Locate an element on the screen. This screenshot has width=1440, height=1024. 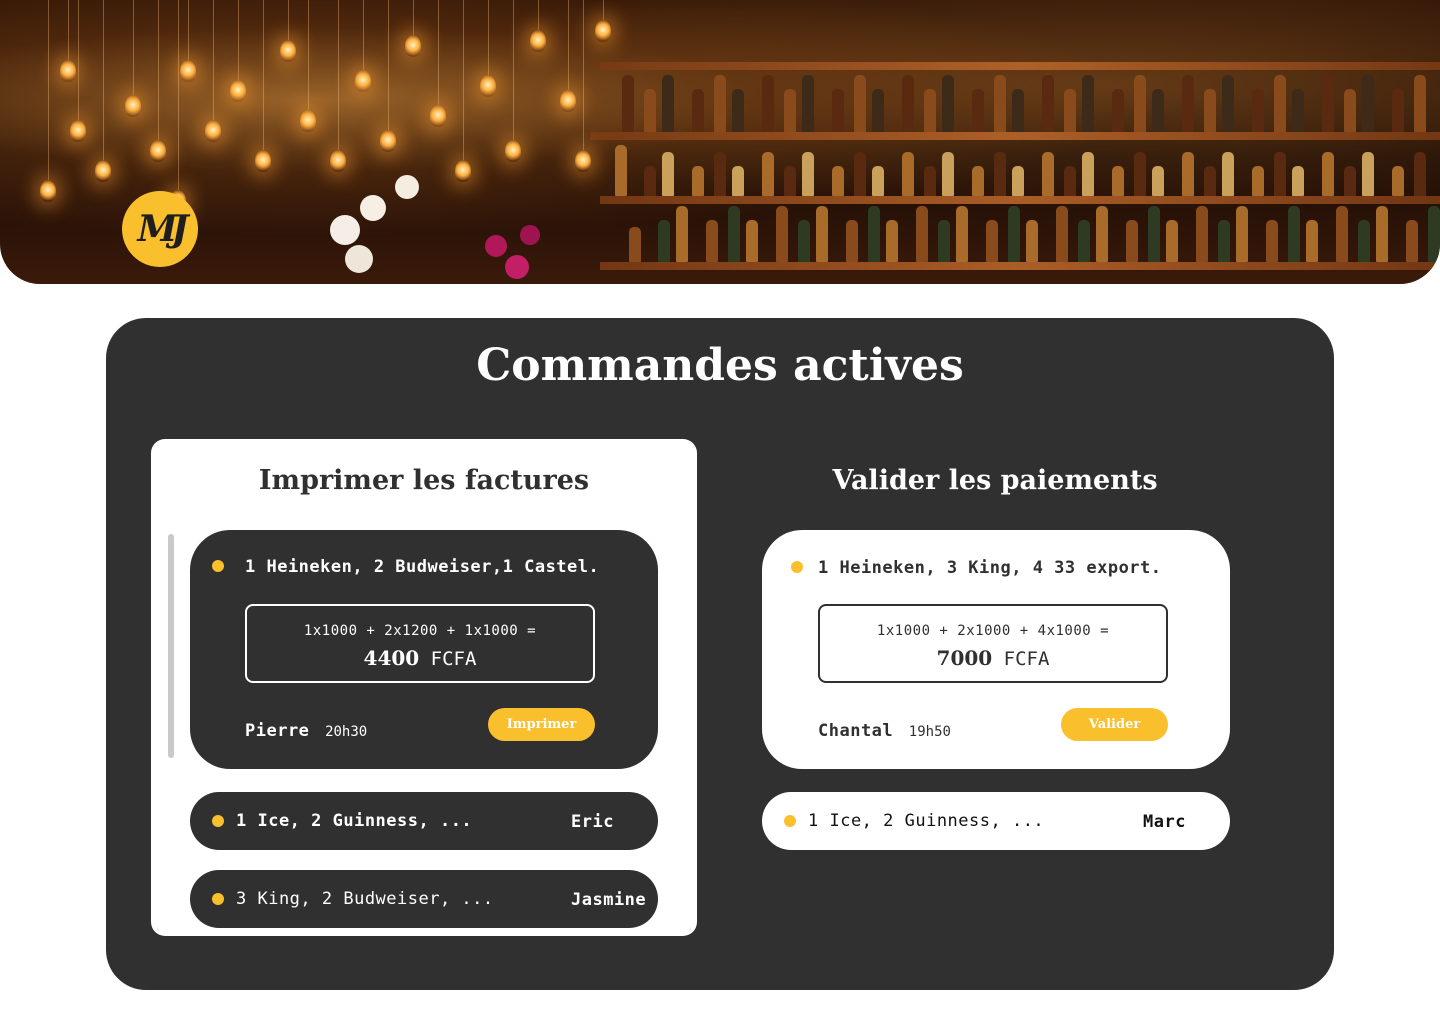
scrollbar is located at coordinates (171, 646).